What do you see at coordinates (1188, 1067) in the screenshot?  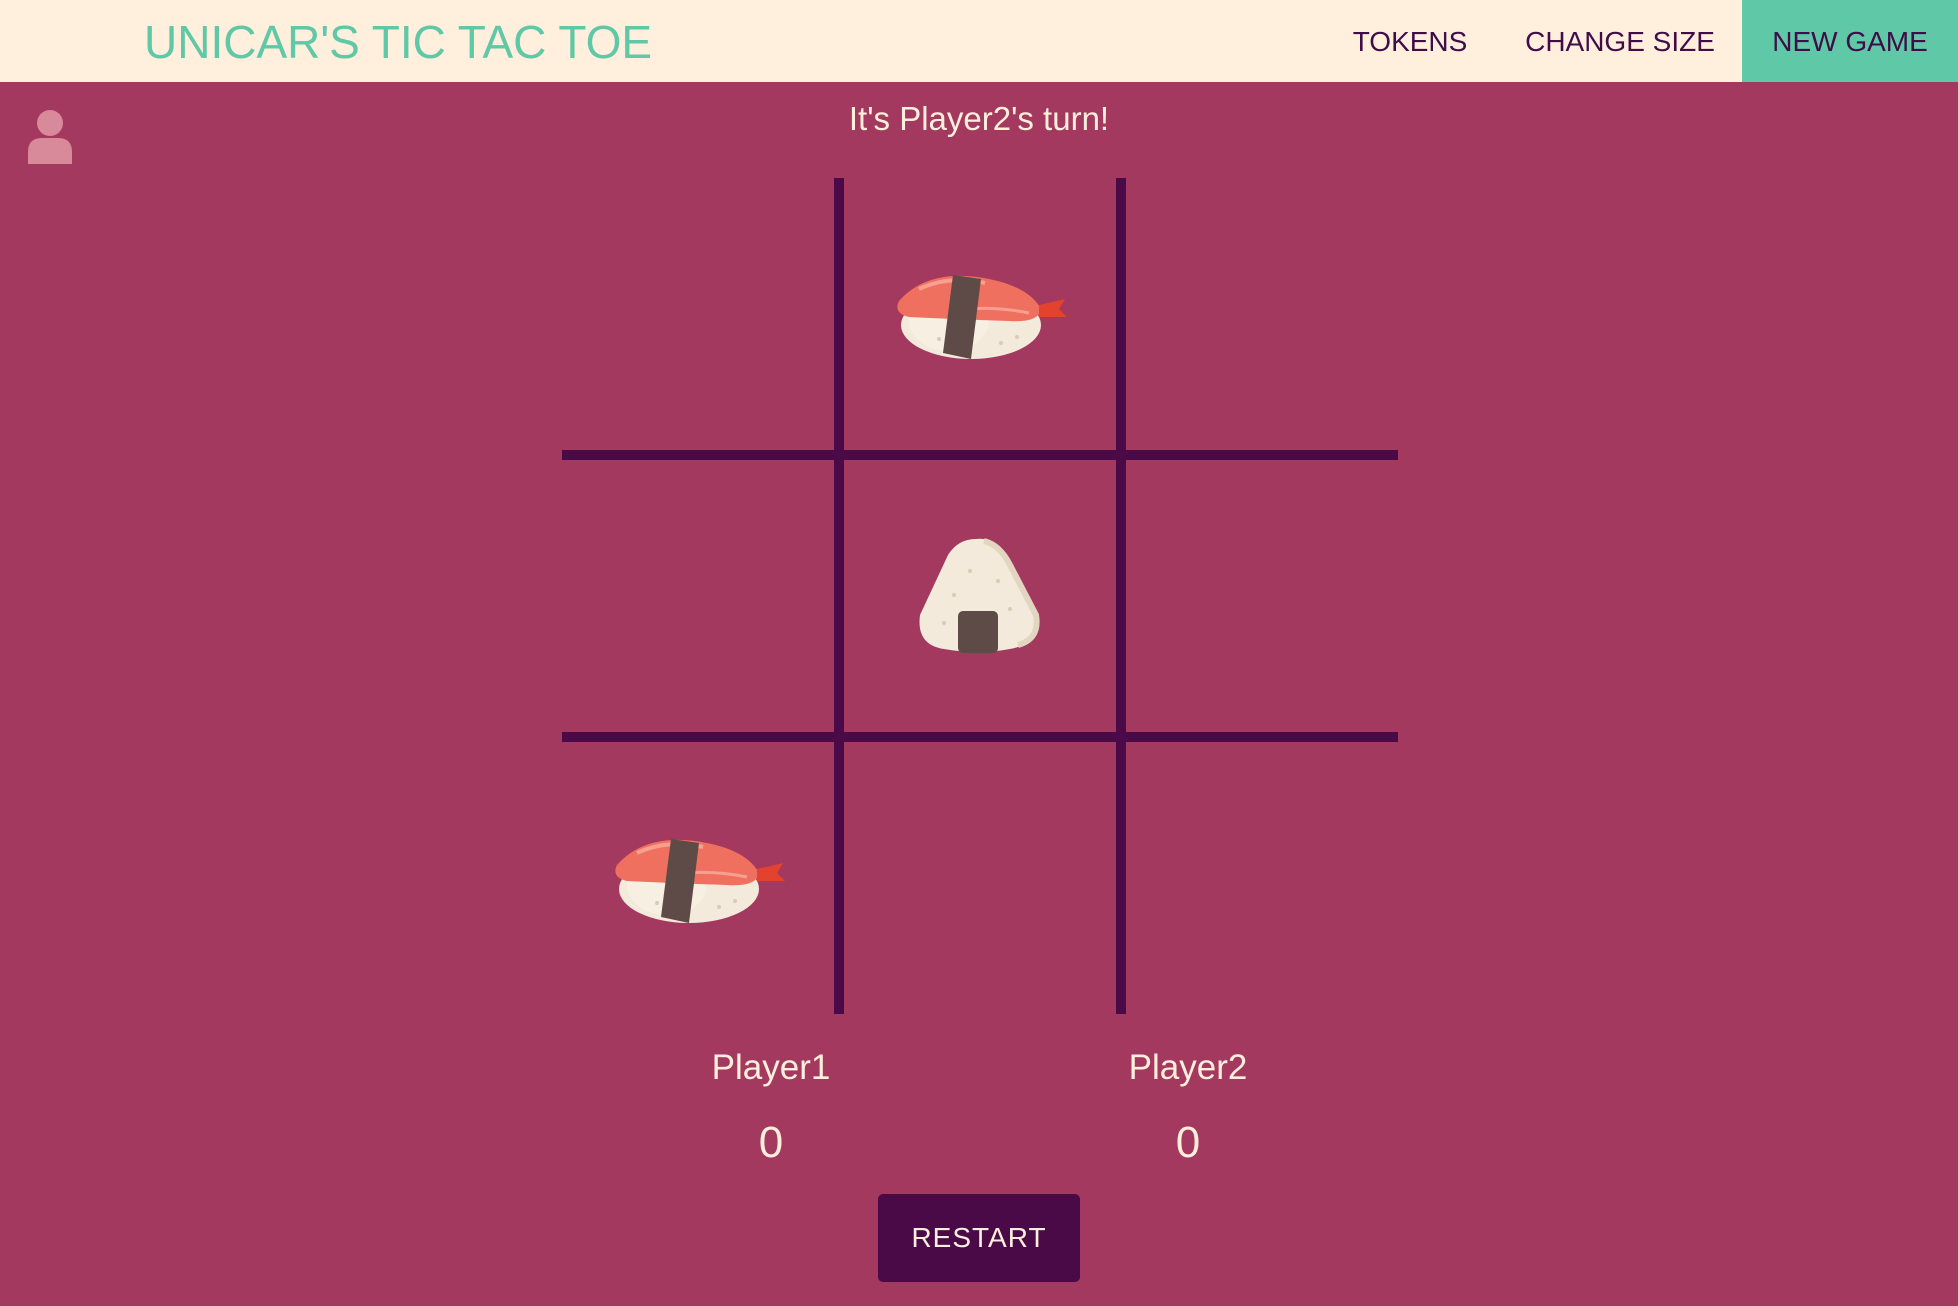 I see `player2-name: Player2` at bounding box center [1188, 1067].